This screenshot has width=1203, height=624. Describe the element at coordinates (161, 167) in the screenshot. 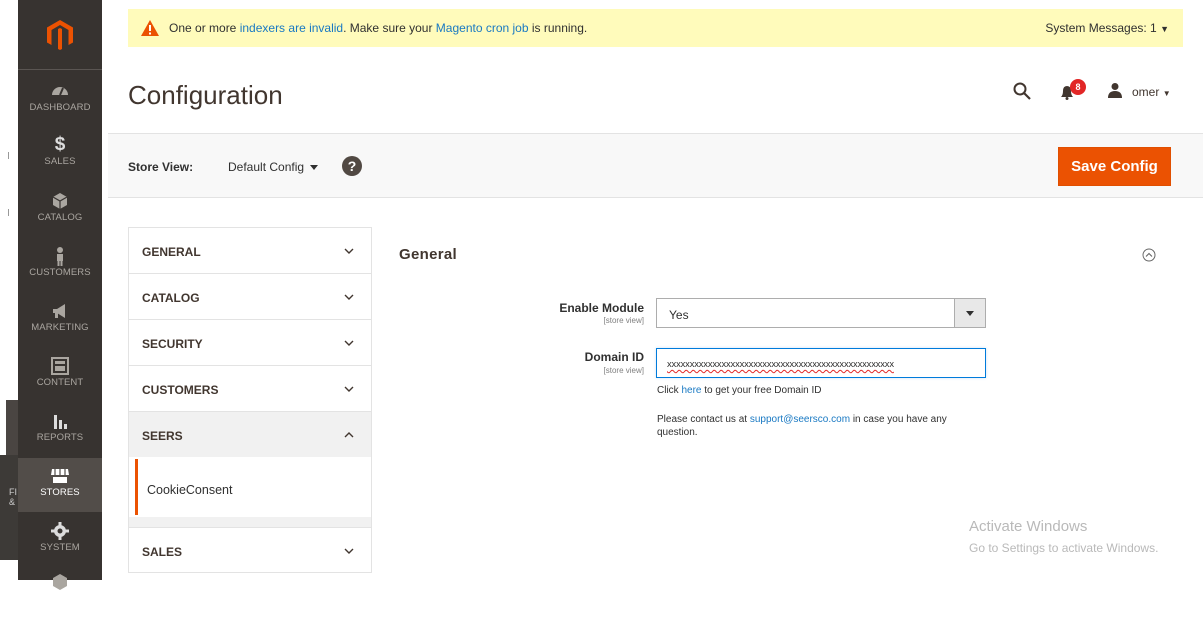

I see `store-view-label: Store View:` at that location.